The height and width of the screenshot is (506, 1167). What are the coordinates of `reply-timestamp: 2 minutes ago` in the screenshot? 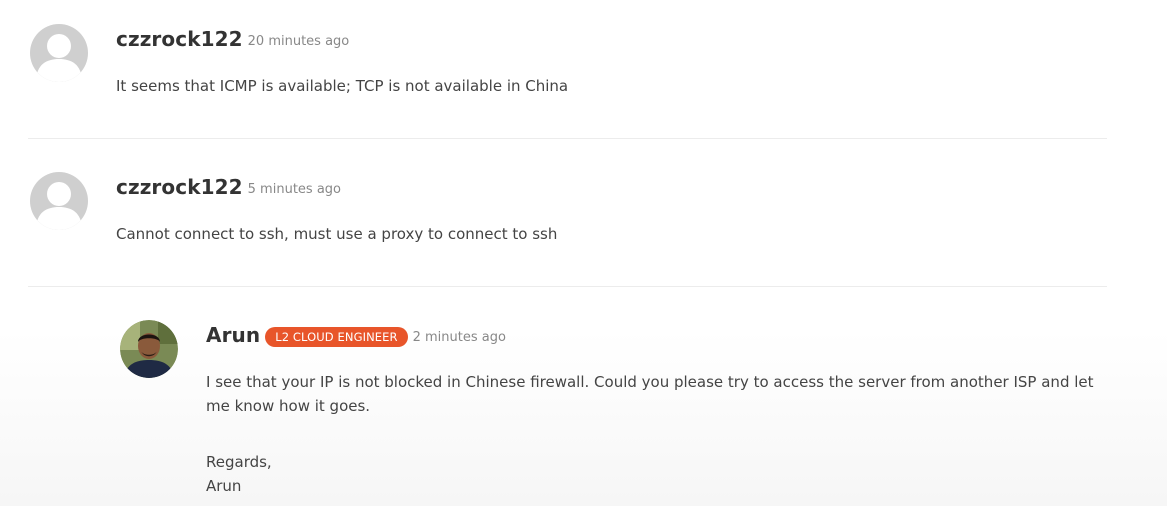 It's located at (459, 337).